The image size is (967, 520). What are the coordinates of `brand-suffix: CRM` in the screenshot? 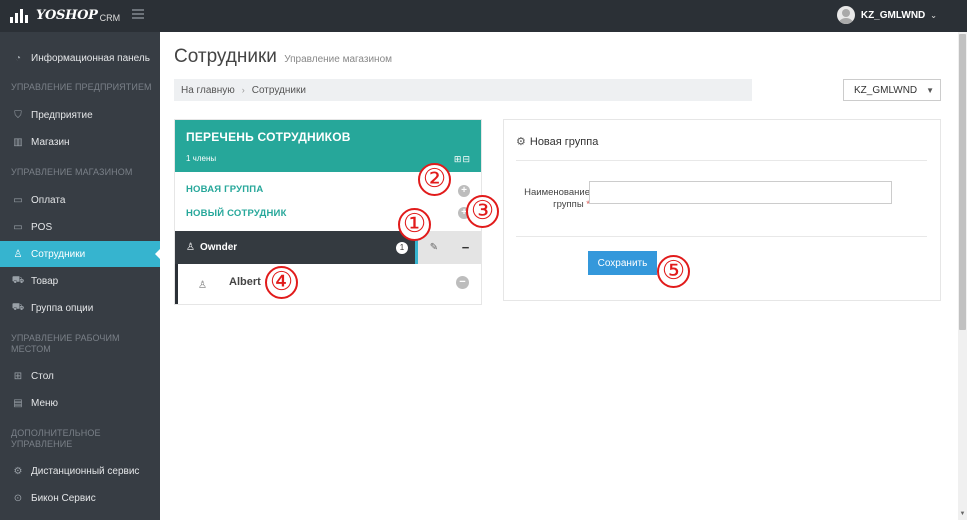 It's located at (110, 17).